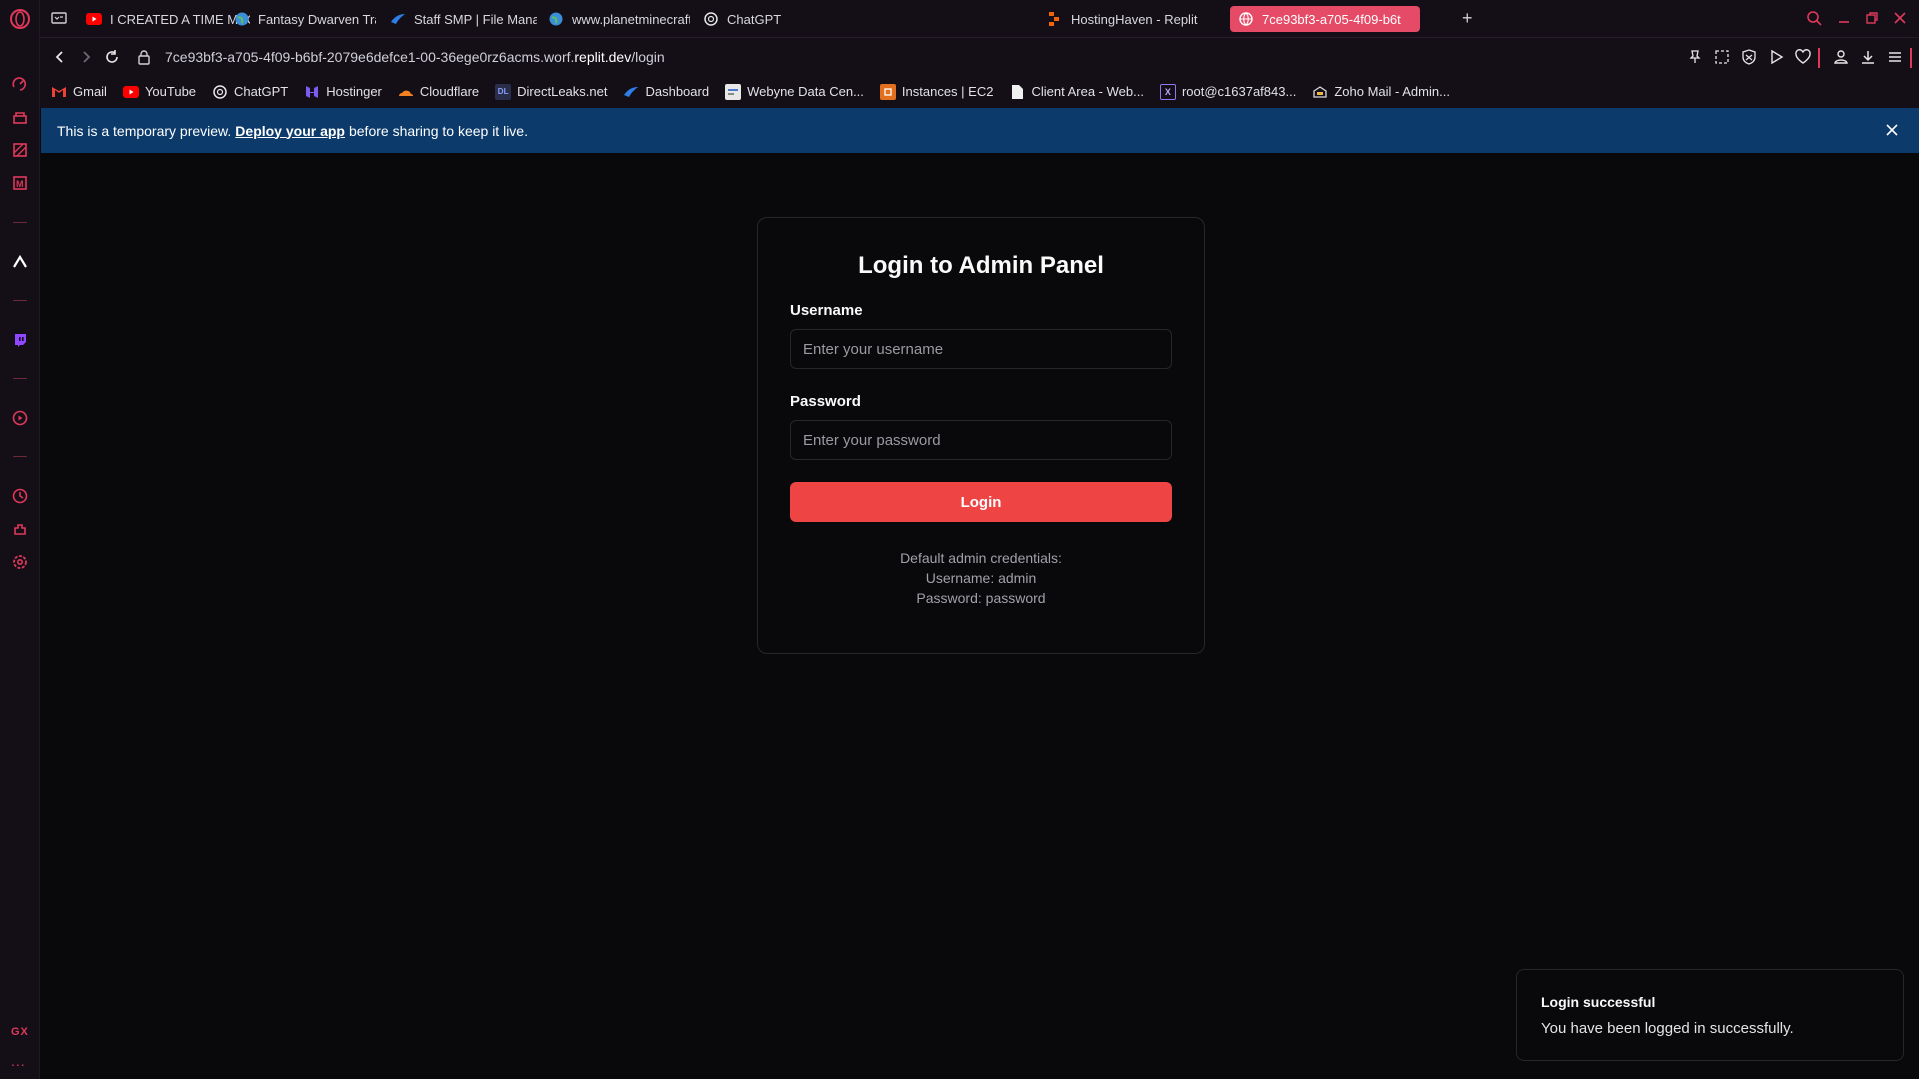 This screenshot has height=1079, width=1919. Describe the element at coordinates (1667, 1028) in the screenshot. I see `toast-description: You have been logged in successfully.` at that location.